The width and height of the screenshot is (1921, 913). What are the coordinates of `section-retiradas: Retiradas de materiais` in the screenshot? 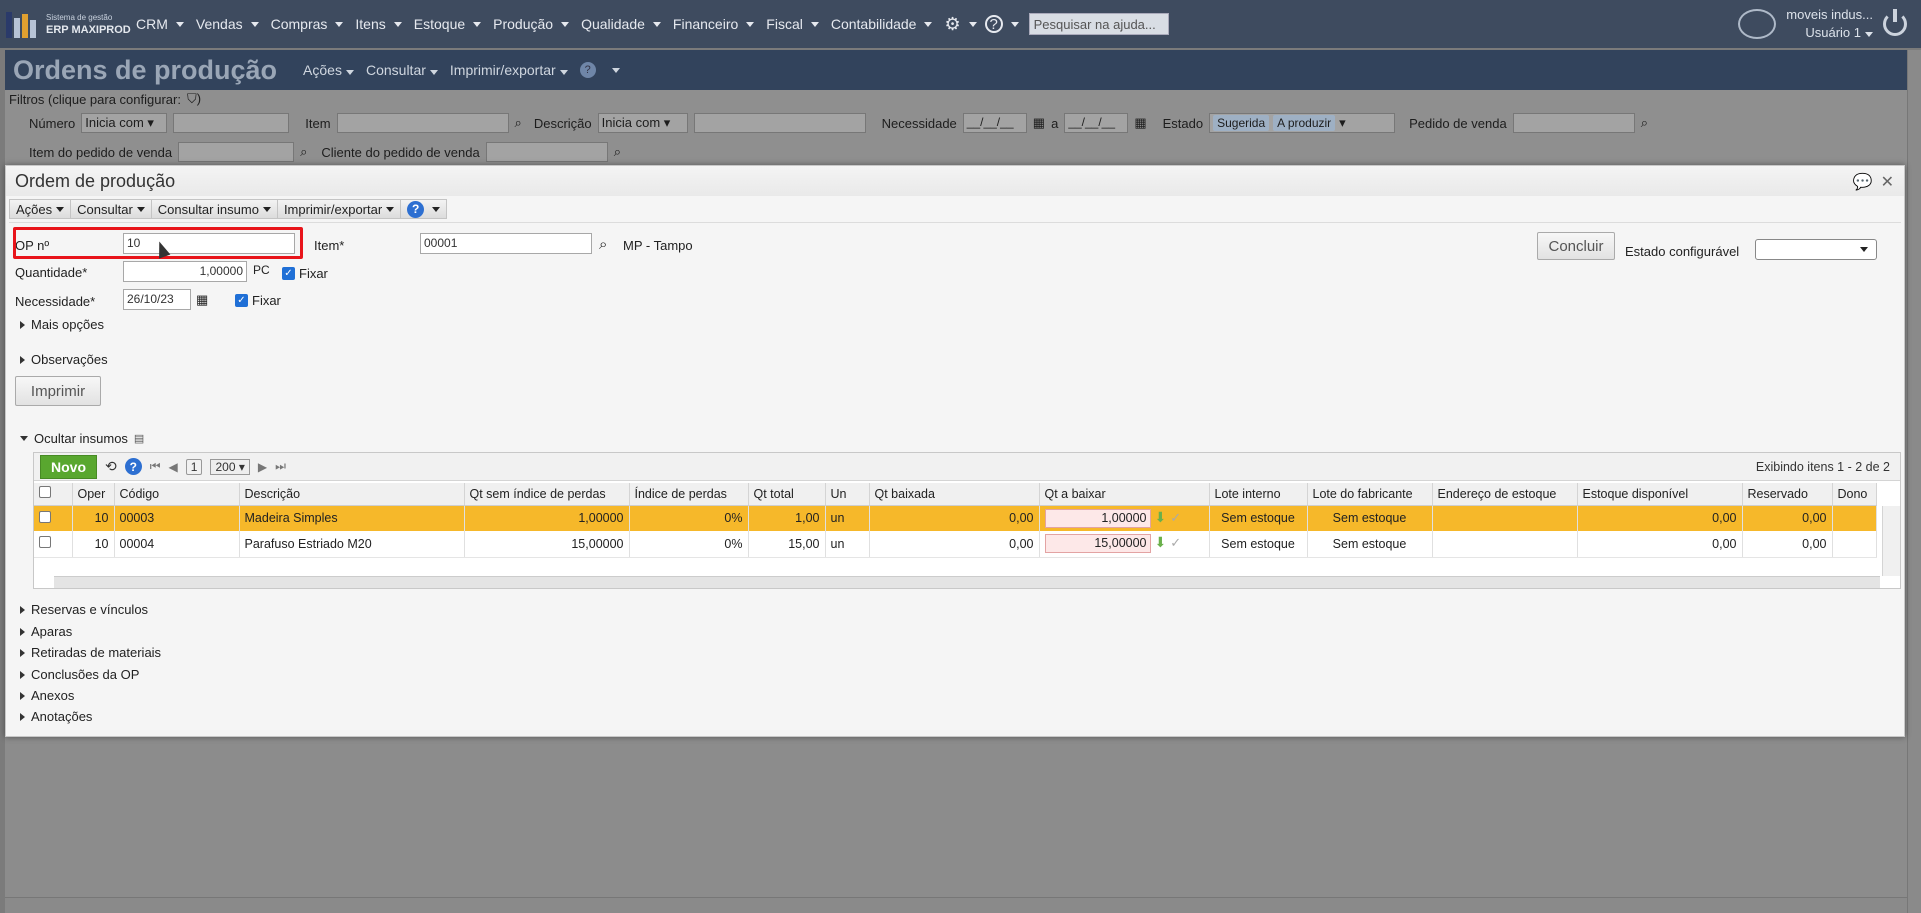 It's located at (90, 652).